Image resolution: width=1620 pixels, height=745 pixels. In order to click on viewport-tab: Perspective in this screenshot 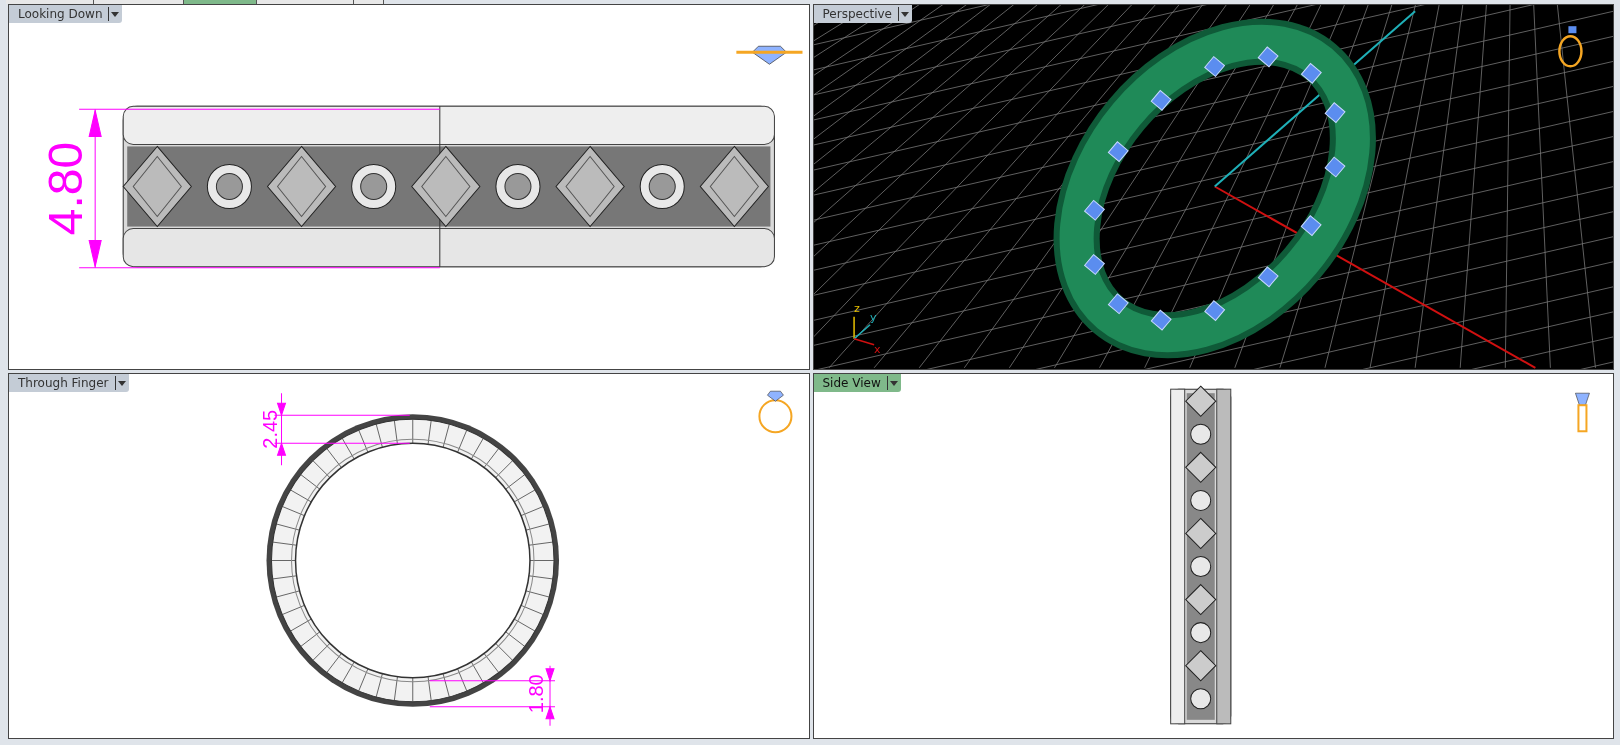, I will do `click(862, 14)`.